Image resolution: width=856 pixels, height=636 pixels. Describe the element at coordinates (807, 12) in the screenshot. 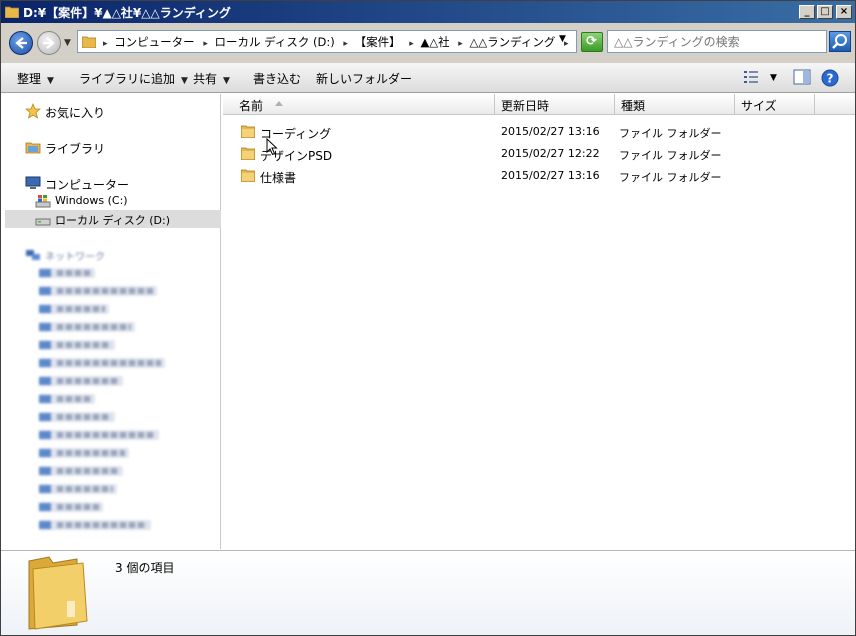

I see `minimize-button: _` at that location.